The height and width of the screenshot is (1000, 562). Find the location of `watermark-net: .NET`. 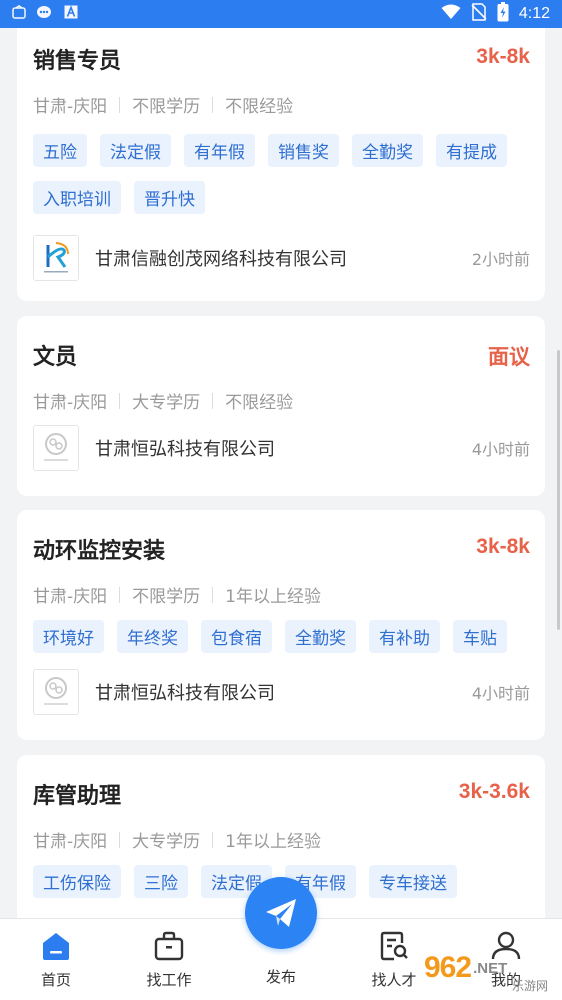

watermark-net: .NET is located at coordinates (490, 968).